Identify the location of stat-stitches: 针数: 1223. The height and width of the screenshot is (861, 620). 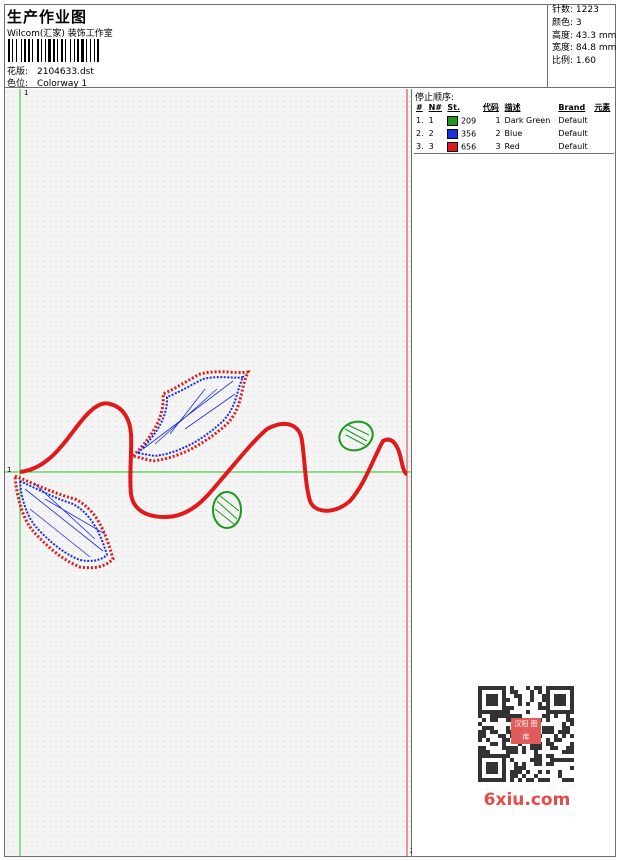
(575, 10).